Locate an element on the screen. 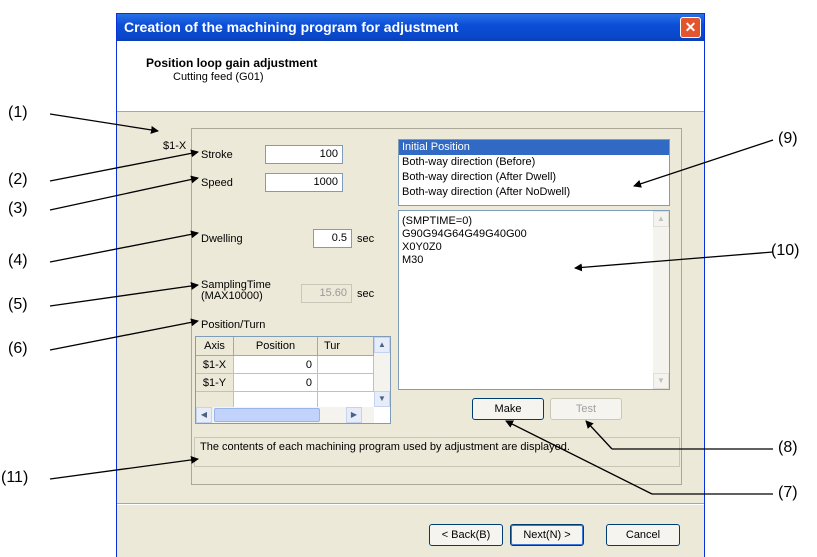 Image resolution: width=817 pixels, height=557 pixels. callout-label-4: (4) is located at coordinates (18, 260).